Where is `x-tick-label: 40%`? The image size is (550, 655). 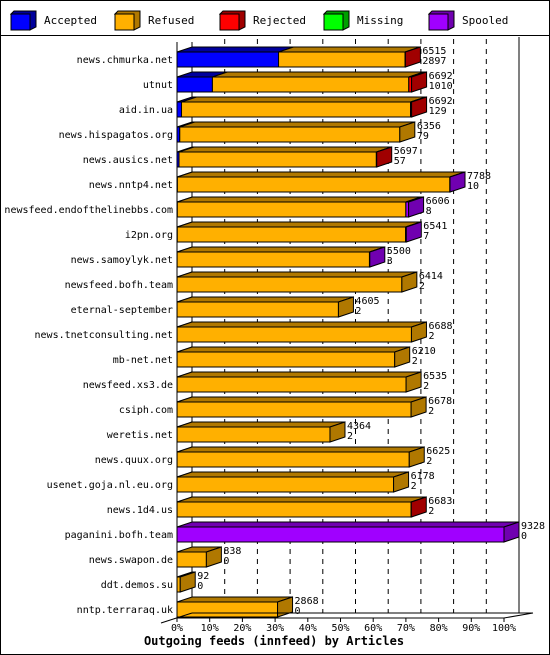 x-tick-label: 40% is located at coordinates (308, 628).